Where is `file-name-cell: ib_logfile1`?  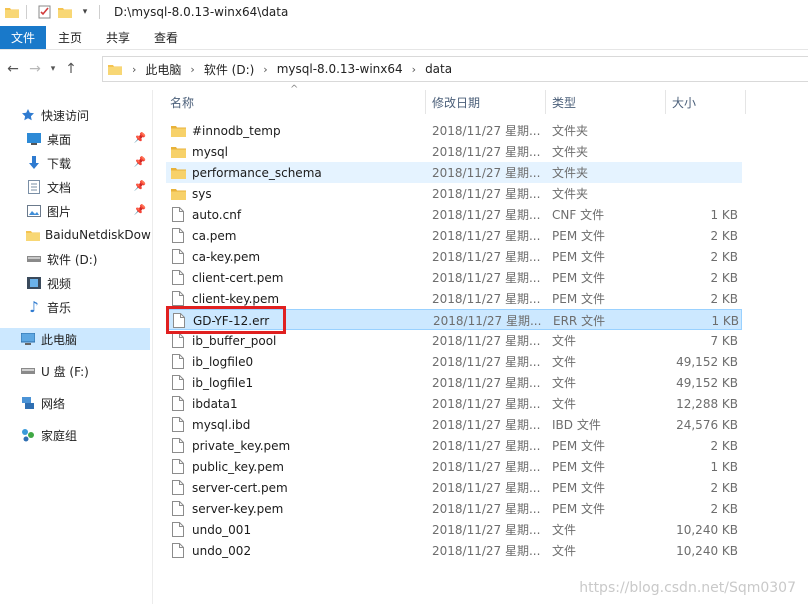 file-name-cell: ib_logfile1 is located at coordinates (295, 382).